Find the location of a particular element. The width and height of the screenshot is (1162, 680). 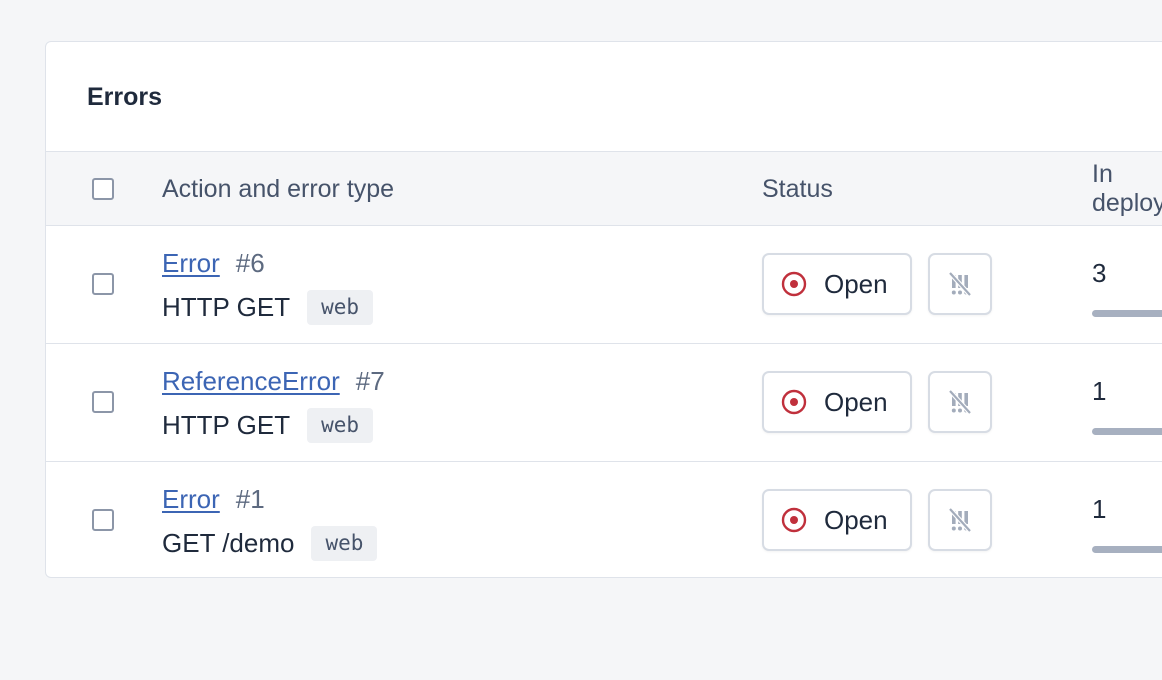

error-type-link: ReferenceError is located at coordinates (251, 381).